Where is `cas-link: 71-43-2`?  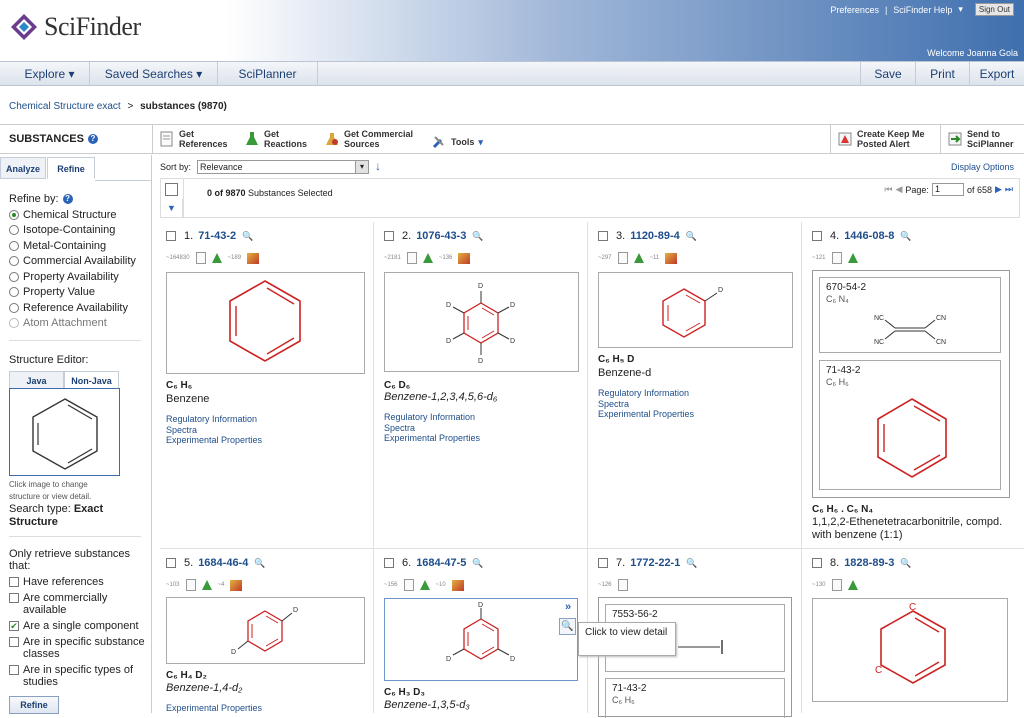 cas-link: 71-43-2 is located at coordinates (217, 236).